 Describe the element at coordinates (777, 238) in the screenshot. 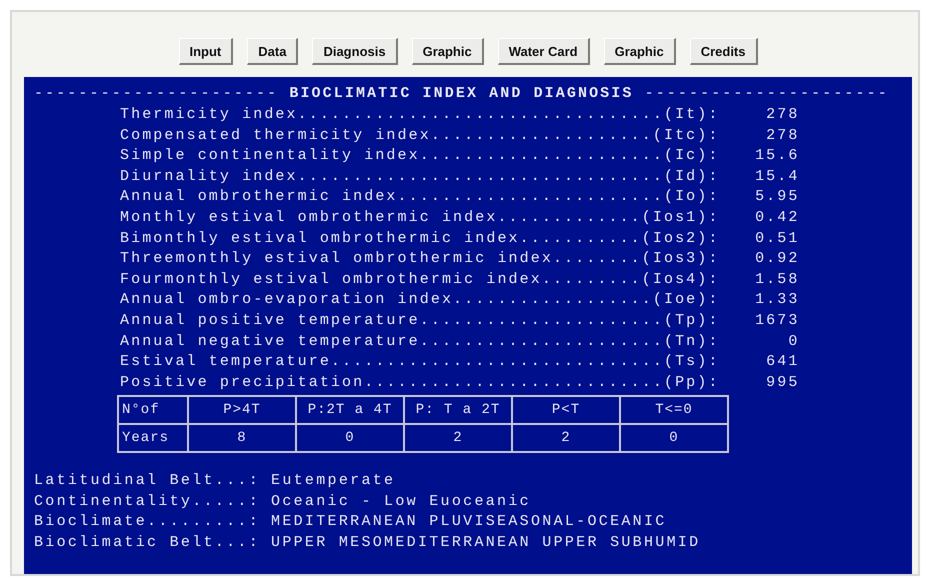

I see `index-value: 0.51` at that location.